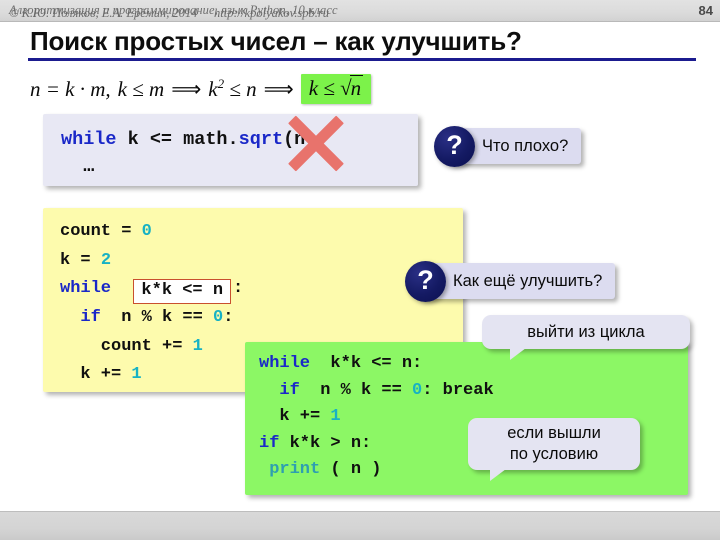  Describe the element at coordinates (586, 331) in the screenshot. I see `note-exit-loop-label: выйти из цикла` at that location.